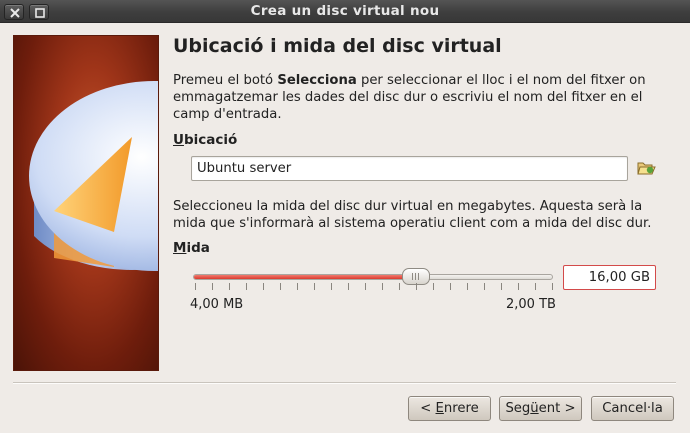 The width and height of the screenshot is (690, 433). I want to click on size-label-accel: M, so click(180, 248).